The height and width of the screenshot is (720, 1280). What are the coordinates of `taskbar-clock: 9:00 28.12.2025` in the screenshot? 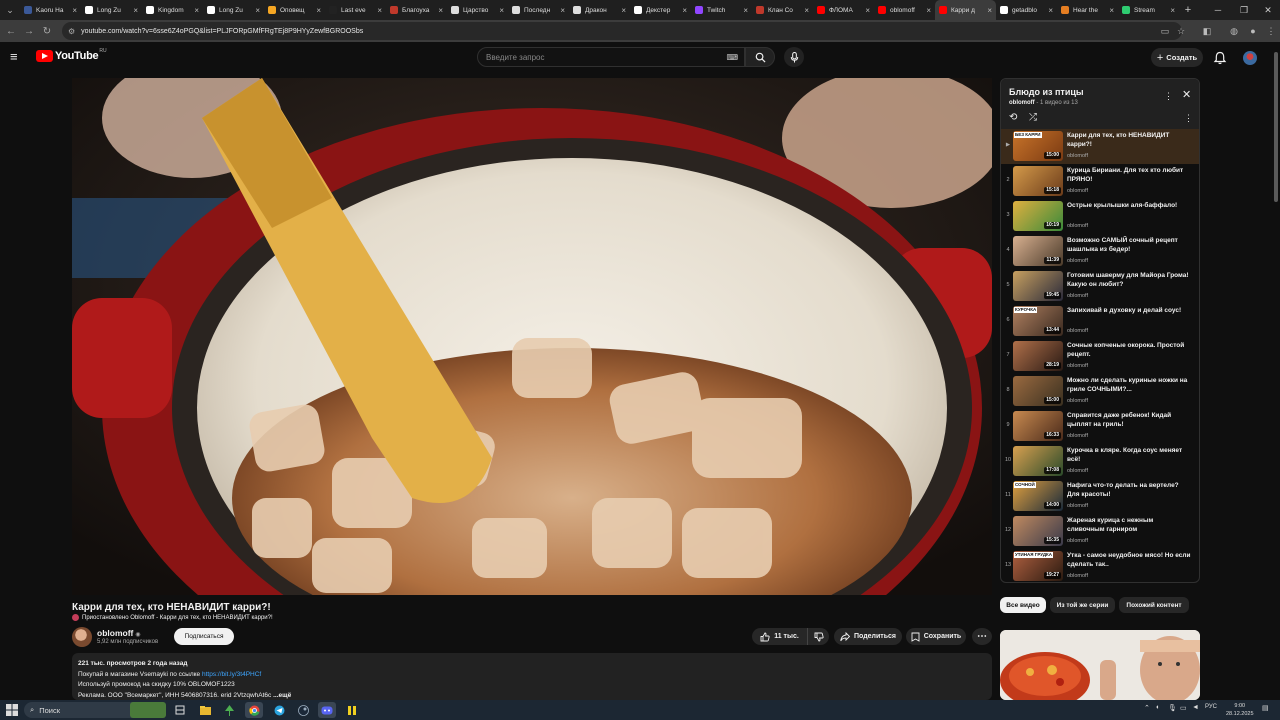 It's located at (1240, 710).